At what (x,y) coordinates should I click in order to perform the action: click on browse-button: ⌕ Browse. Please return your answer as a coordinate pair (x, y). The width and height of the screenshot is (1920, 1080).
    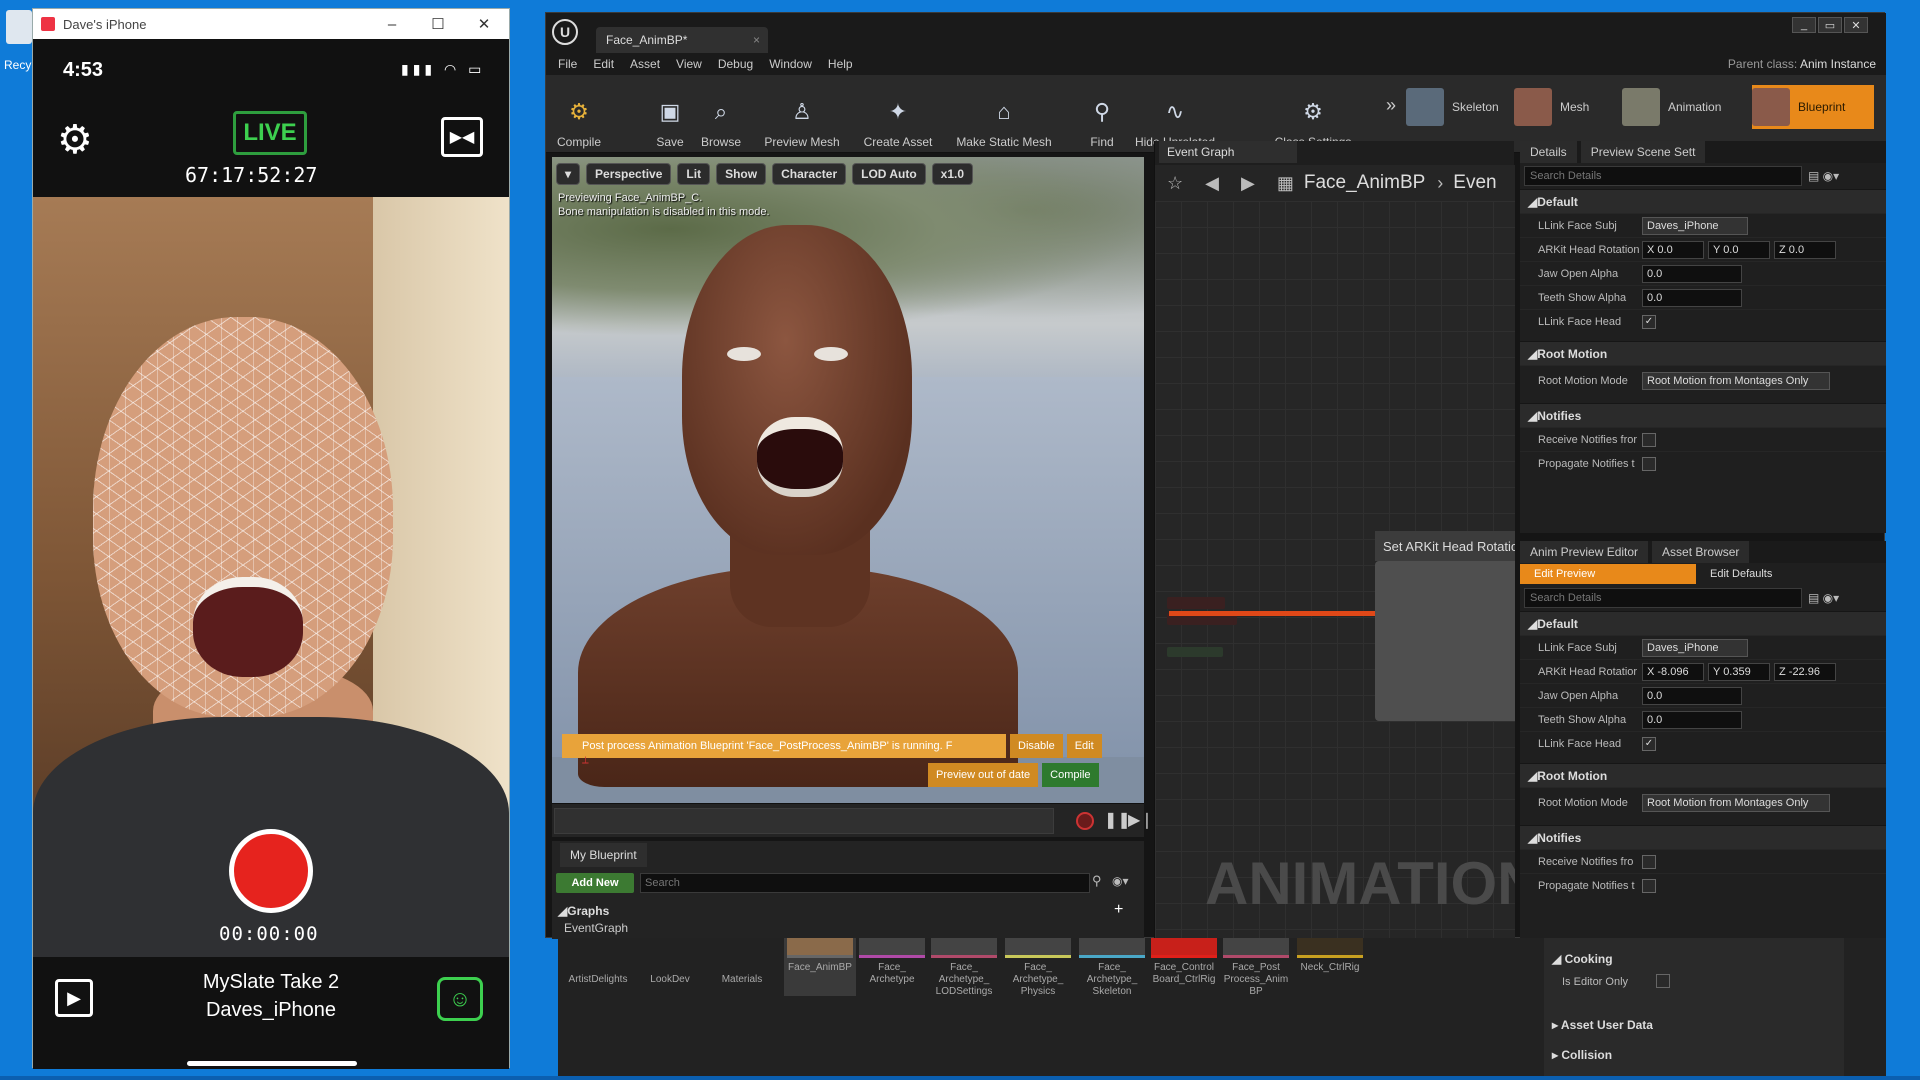
    Looking at the image, I should click on (721, 114).